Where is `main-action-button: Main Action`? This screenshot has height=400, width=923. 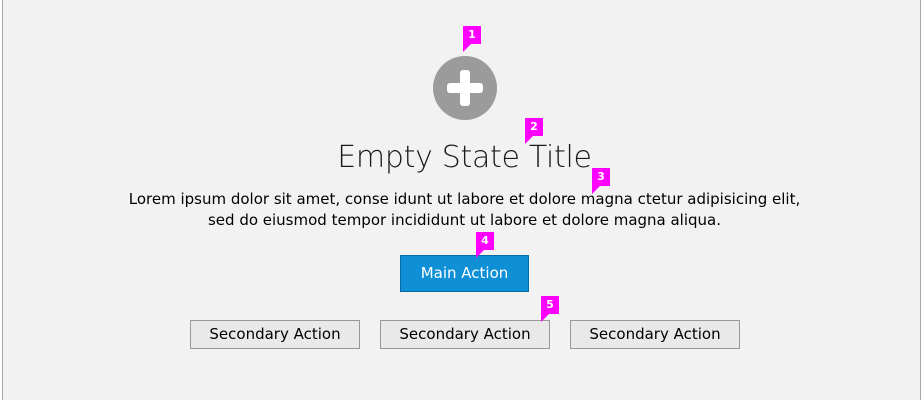 main-action-button: Main Action is located at coordinates (464, 273).